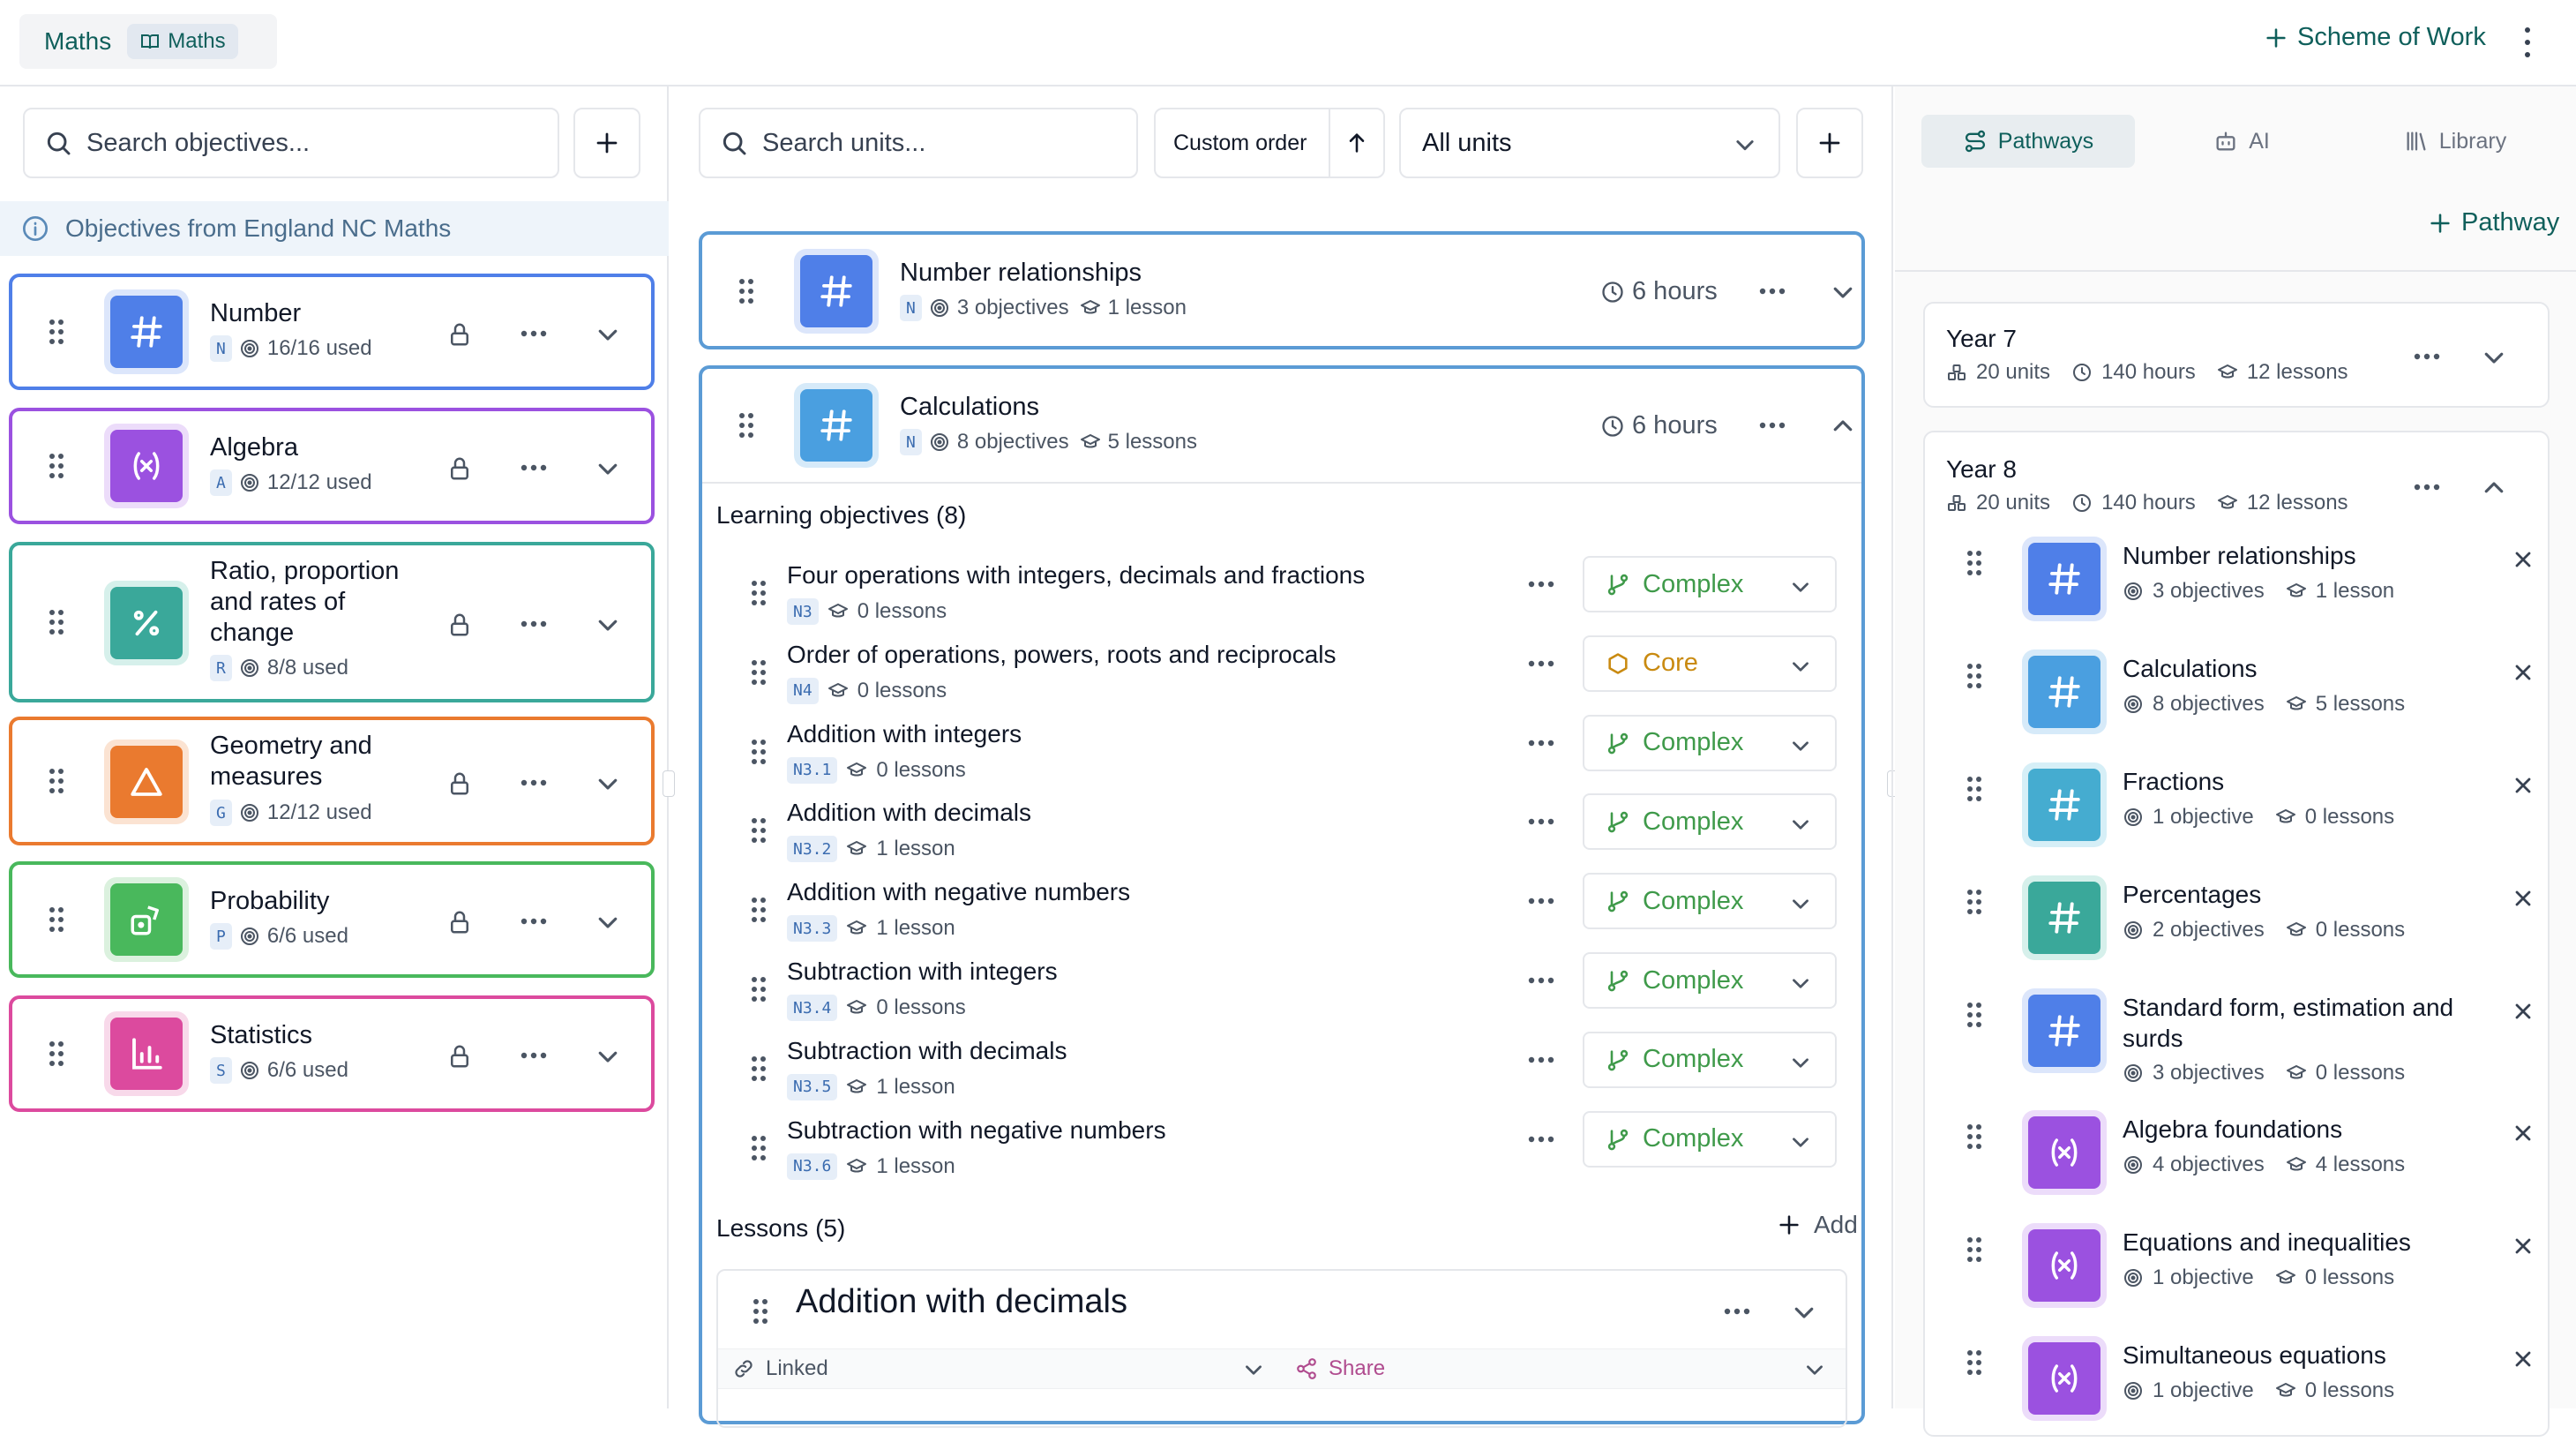  Describe the element at coordinates (332, 1053) in the screenshot. I see `strand-card-statistics: Statistics S 6/6 used` at that location.